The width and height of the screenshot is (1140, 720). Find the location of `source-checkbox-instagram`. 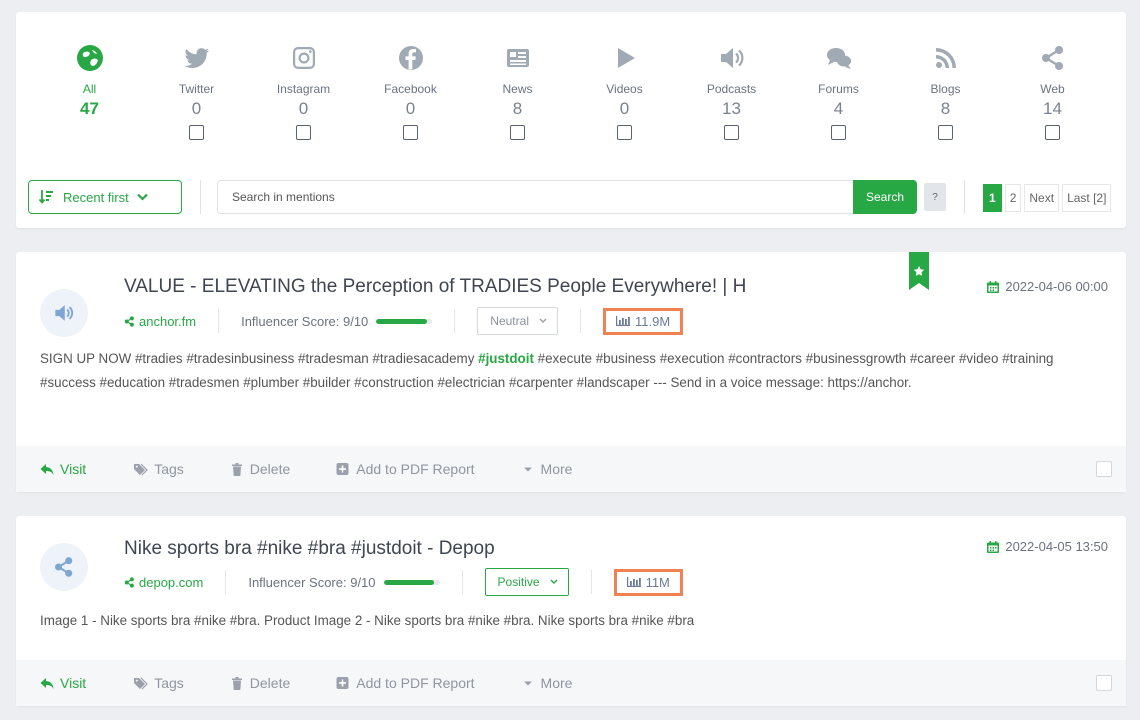

source-checkbox-instagram is located at coordinates (303, 132).